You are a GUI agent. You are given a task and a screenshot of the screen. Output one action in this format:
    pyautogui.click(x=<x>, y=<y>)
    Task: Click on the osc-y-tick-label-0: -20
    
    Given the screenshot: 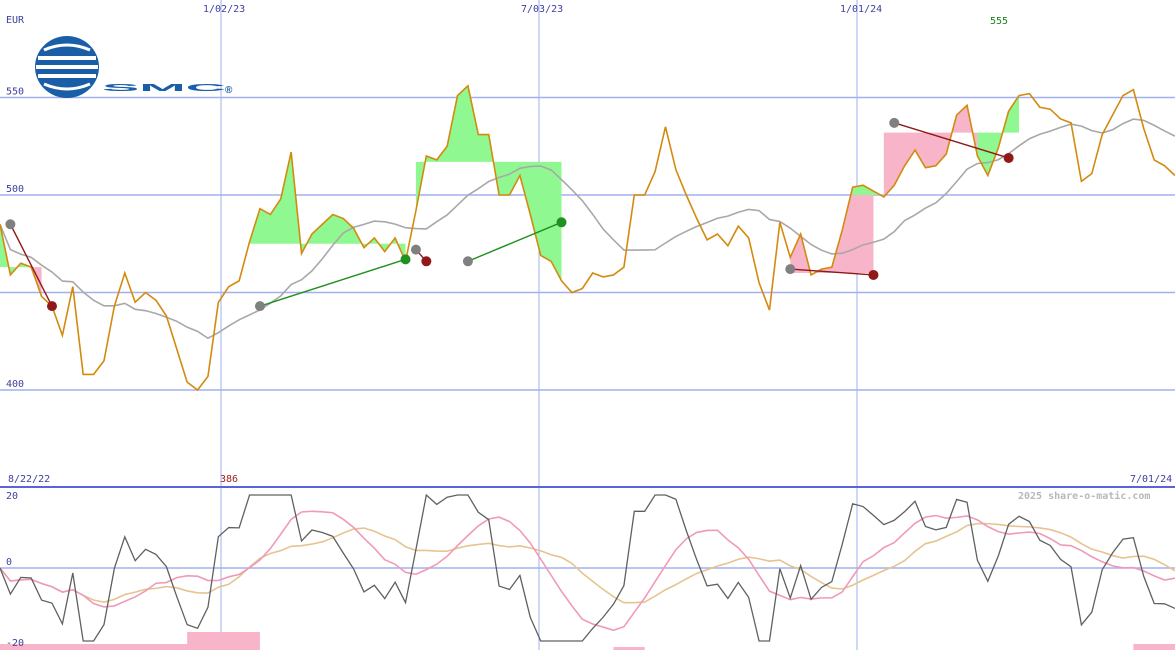 What is the action you would take?
    pyautogui.click(x=15, y=643)
    